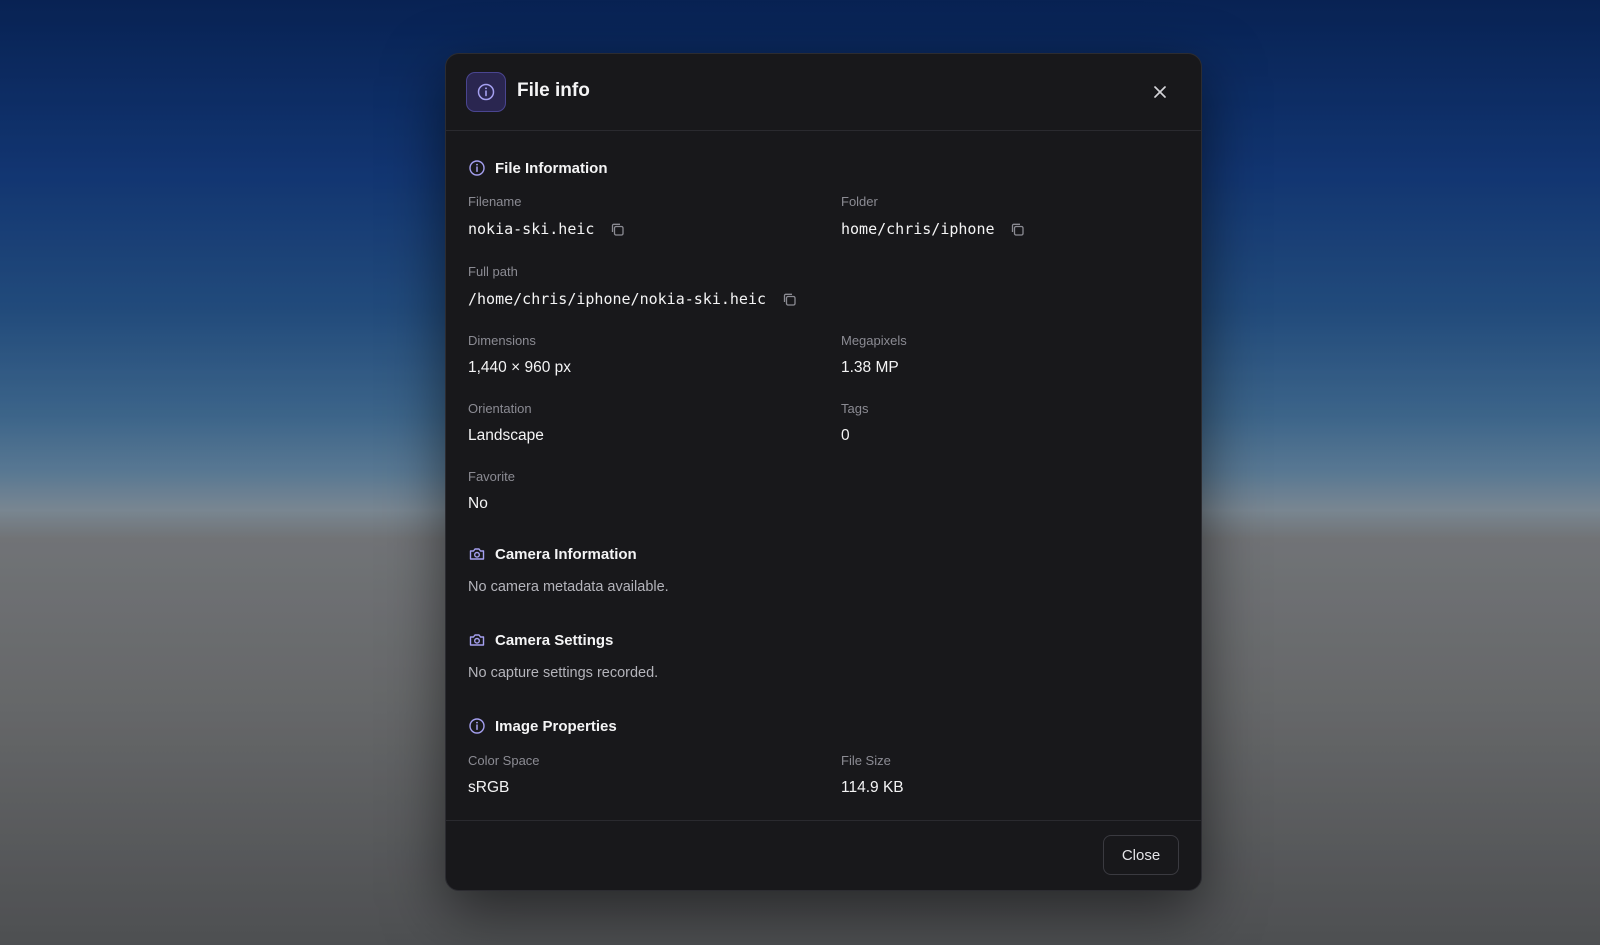  Describe the element at coordinates (934, 216) in the screenshot. I see `field-folder: Folder home/chris/iphone` at that location.